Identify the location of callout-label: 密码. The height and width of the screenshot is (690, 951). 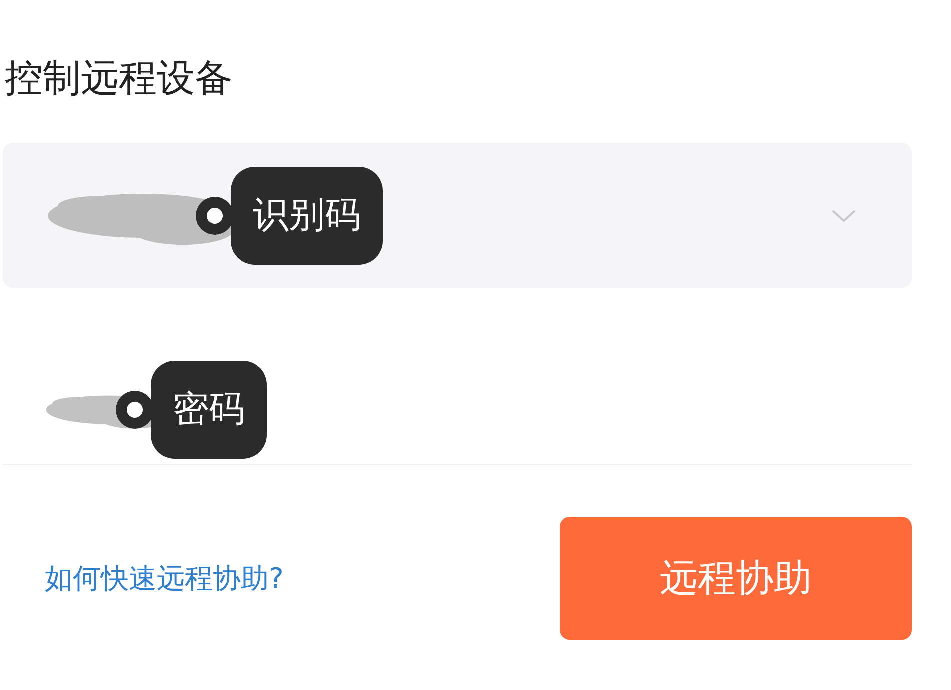
(209, 409).